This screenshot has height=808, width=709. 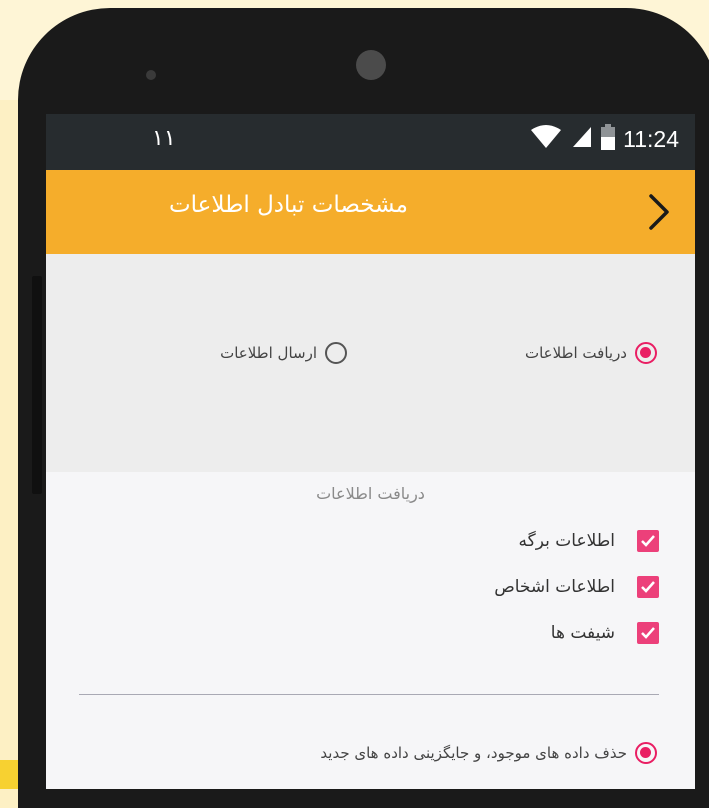 What do you see at coordinates (268, 353) in the screenshot?
I see `radio-send-label: ارسال اطلاعات` at bounding box center [268, 353].